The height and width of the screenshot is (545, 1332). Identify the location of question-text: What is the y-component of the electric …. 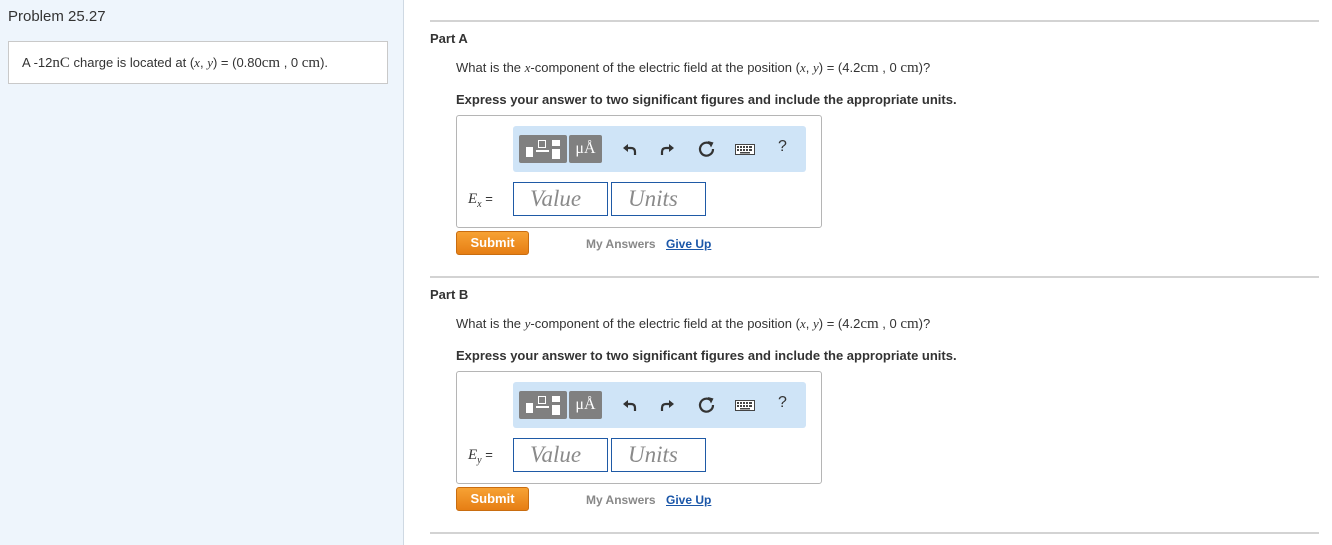
(693, 324).